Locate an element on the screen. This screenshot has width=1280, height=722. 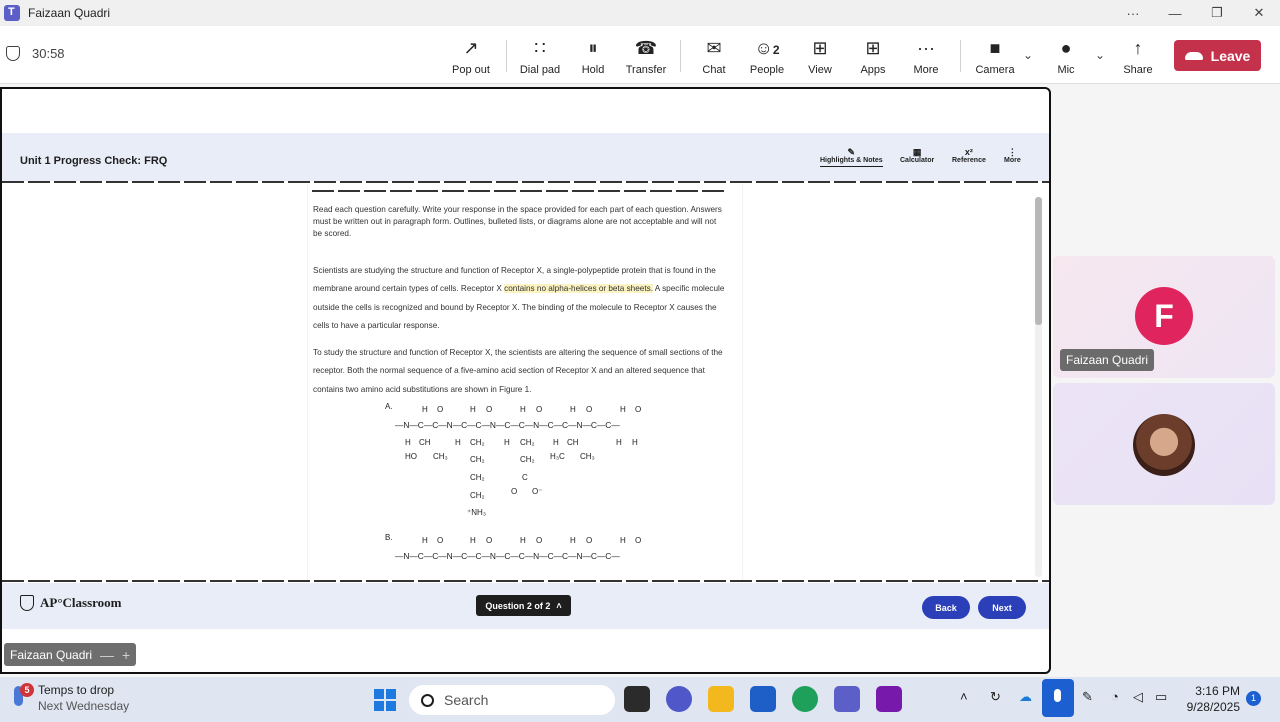
wifi-icon: ◔ is located at coordinates (1115, 696).